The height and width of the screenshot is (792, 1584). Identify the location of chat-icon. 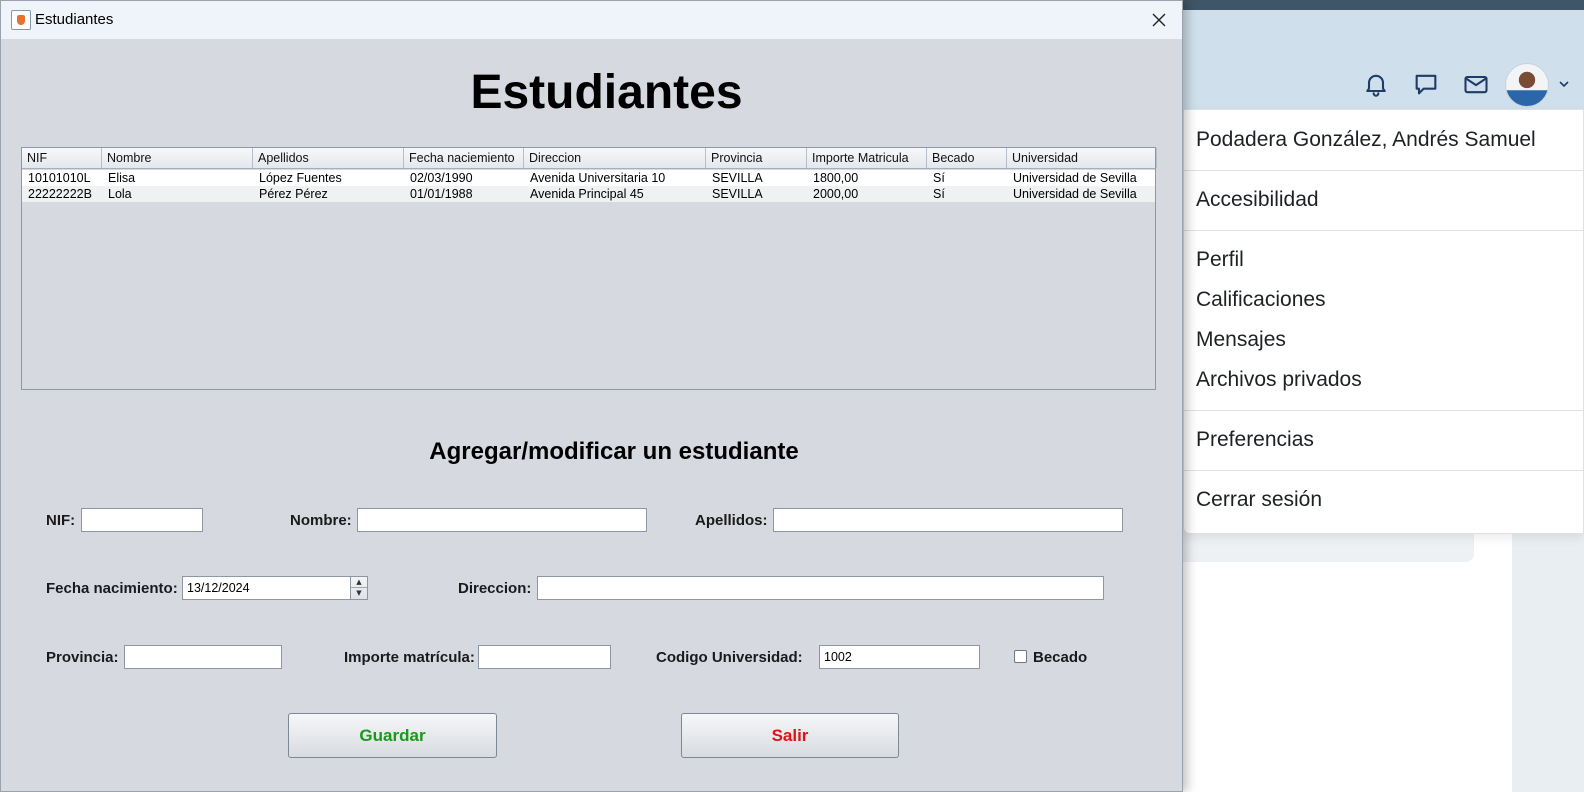
(1426, 84).